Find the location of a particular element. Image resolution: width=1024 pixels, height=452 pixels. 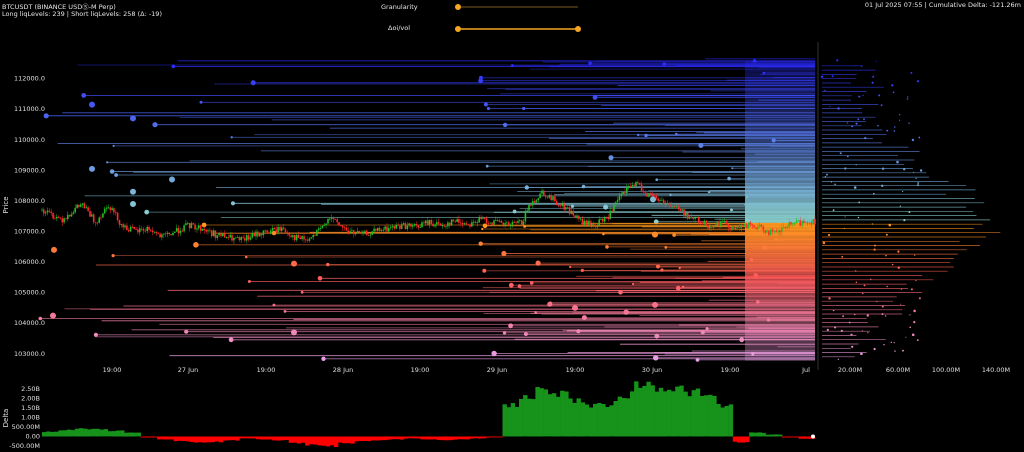

oi-vol-handle-max is located at coordinates (578, 29).